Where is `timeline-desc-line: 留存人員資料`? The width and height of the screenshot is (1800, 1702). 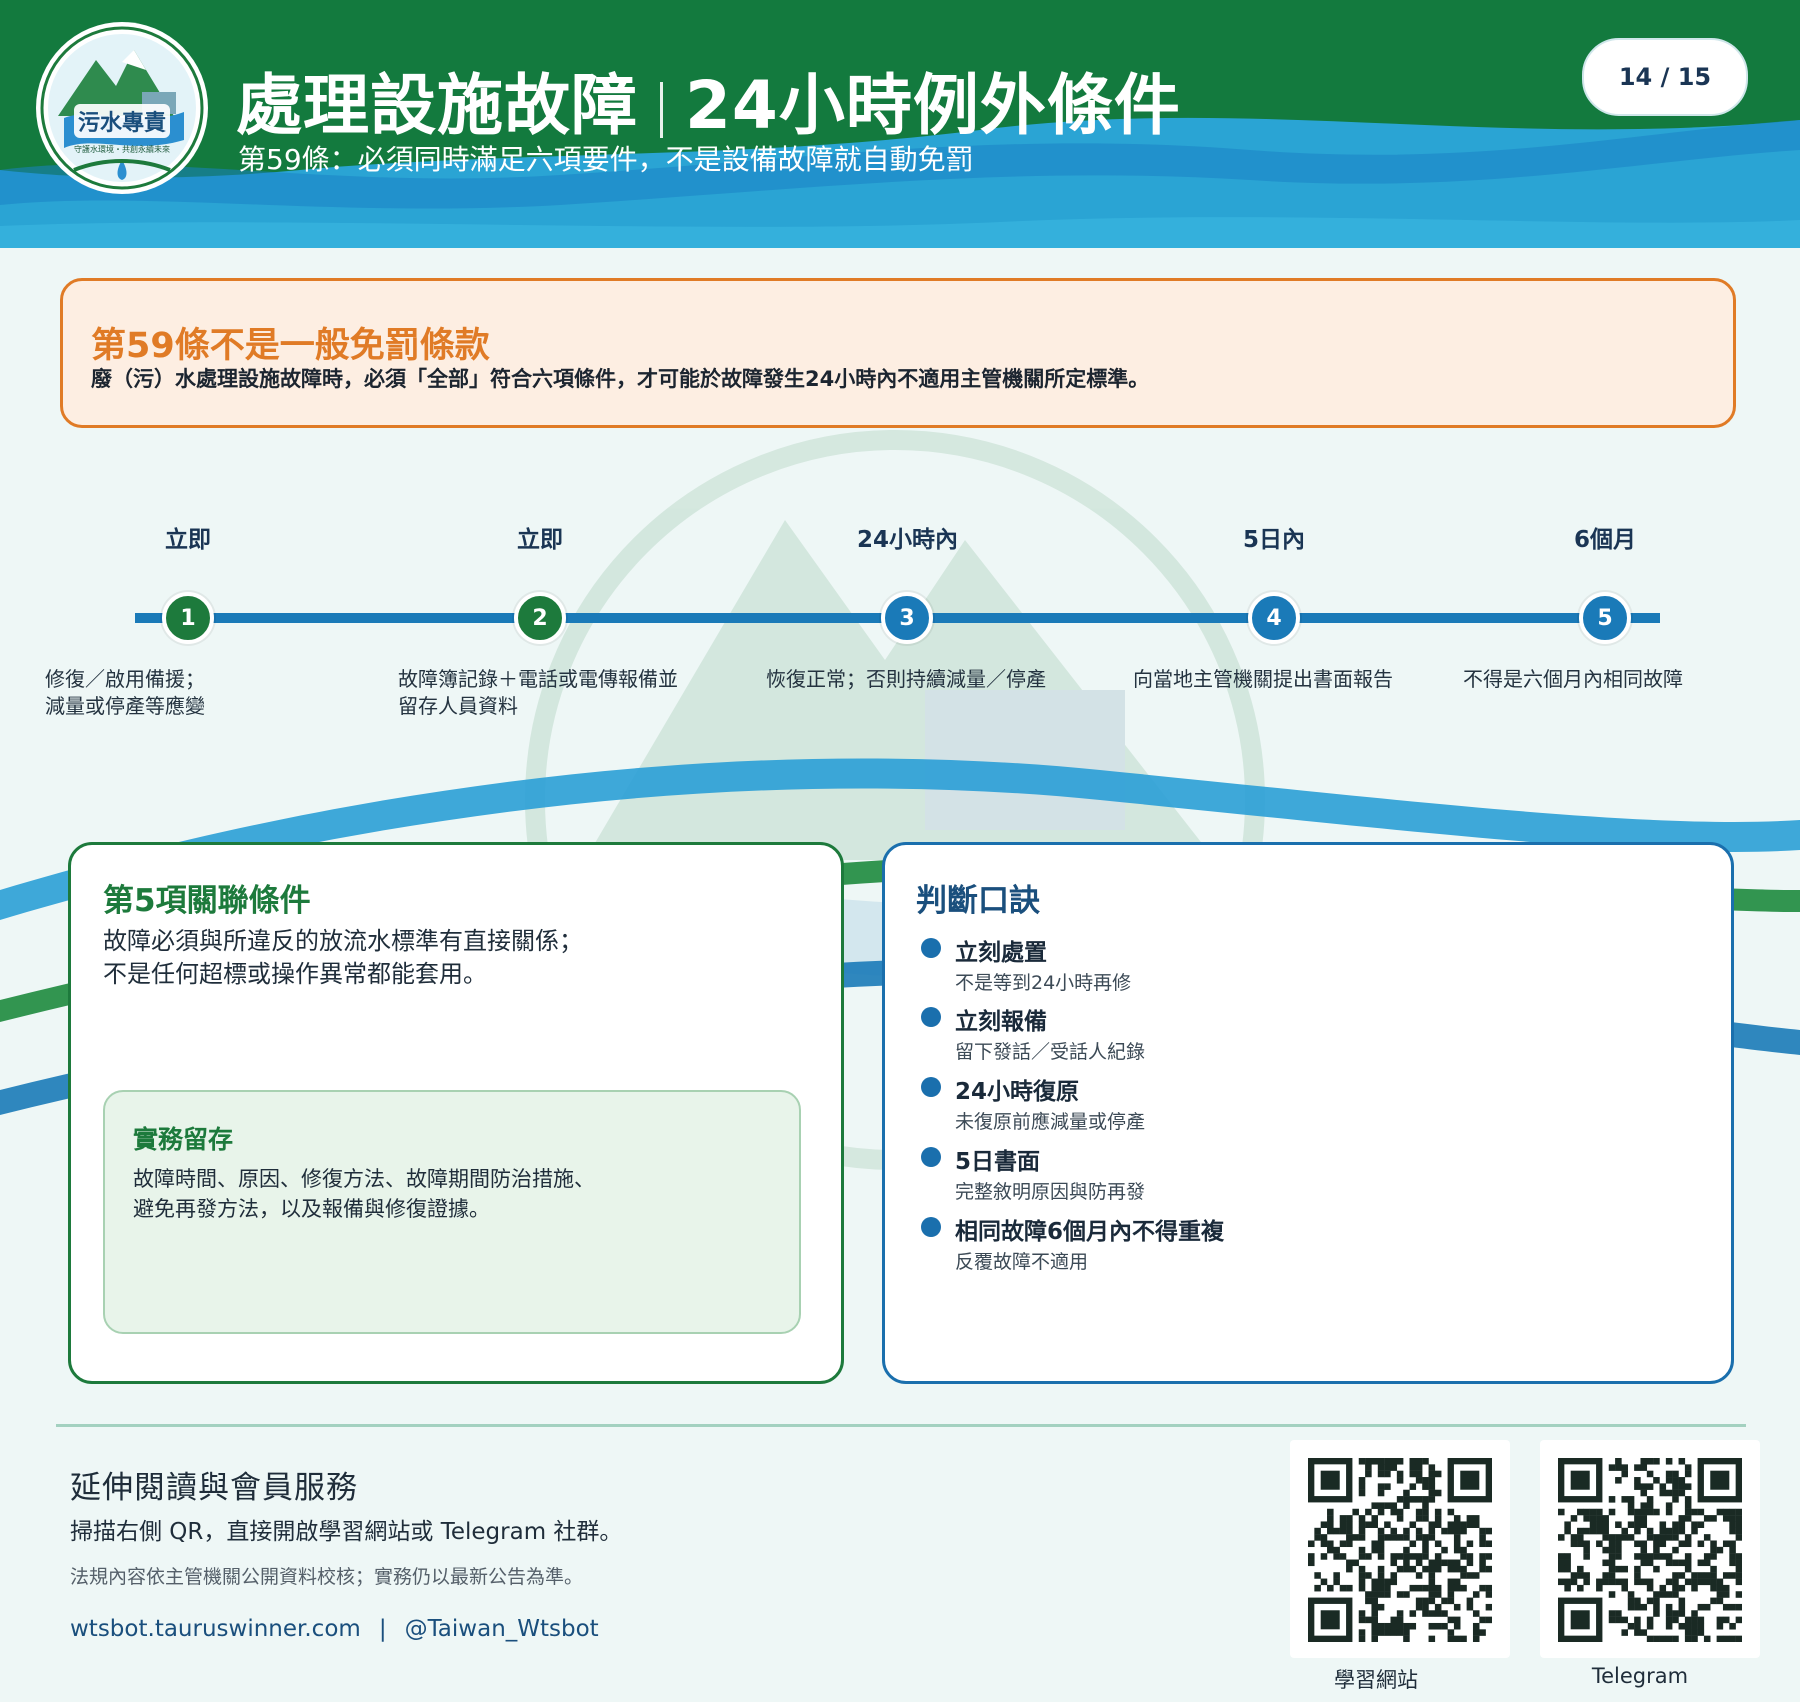
timeline-desc-line: 留存人員資料 is located at coordinates (458, 706).